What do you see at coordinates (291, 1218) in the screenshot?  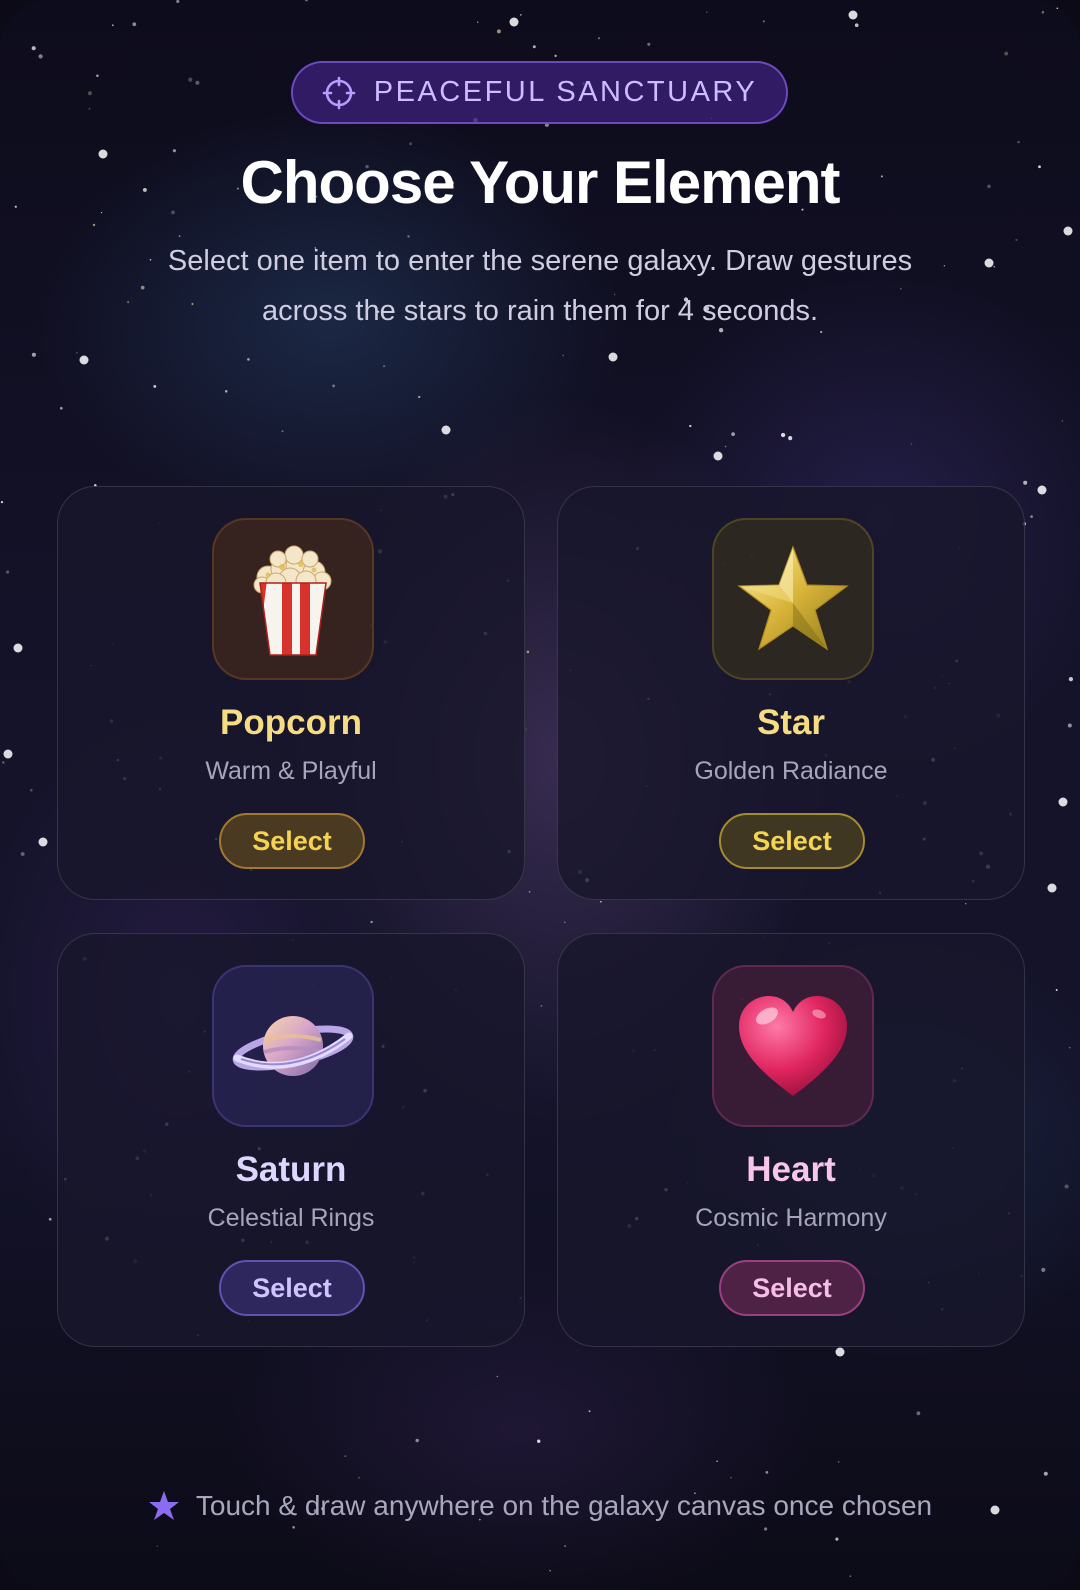 I see `card-subtitle-saturn: Celestial Rings` at bounding box center [291, 1218].